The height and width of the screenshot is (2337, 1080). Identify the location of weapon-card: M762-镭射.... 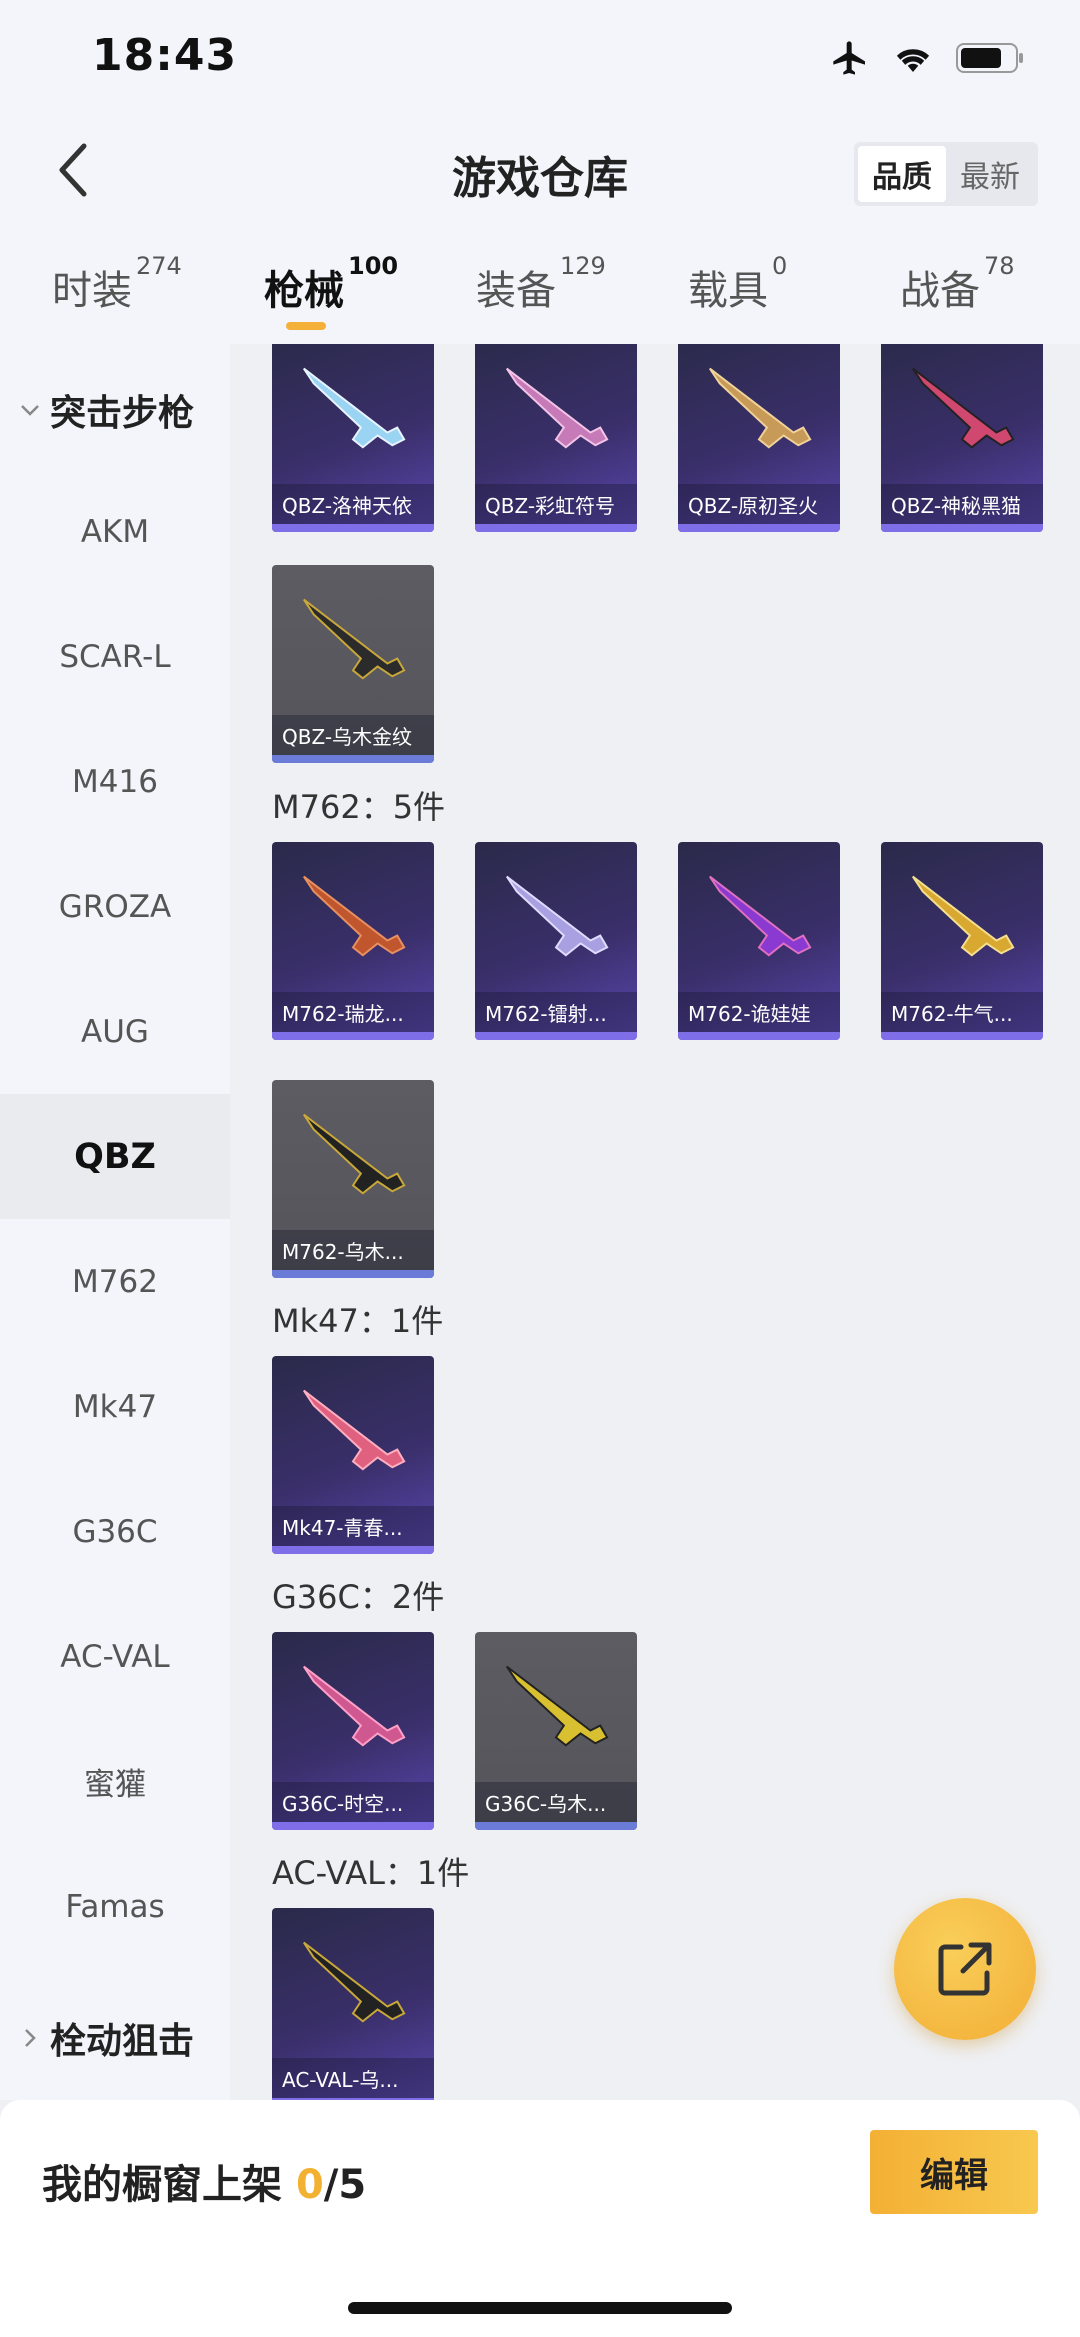
(556, 941).